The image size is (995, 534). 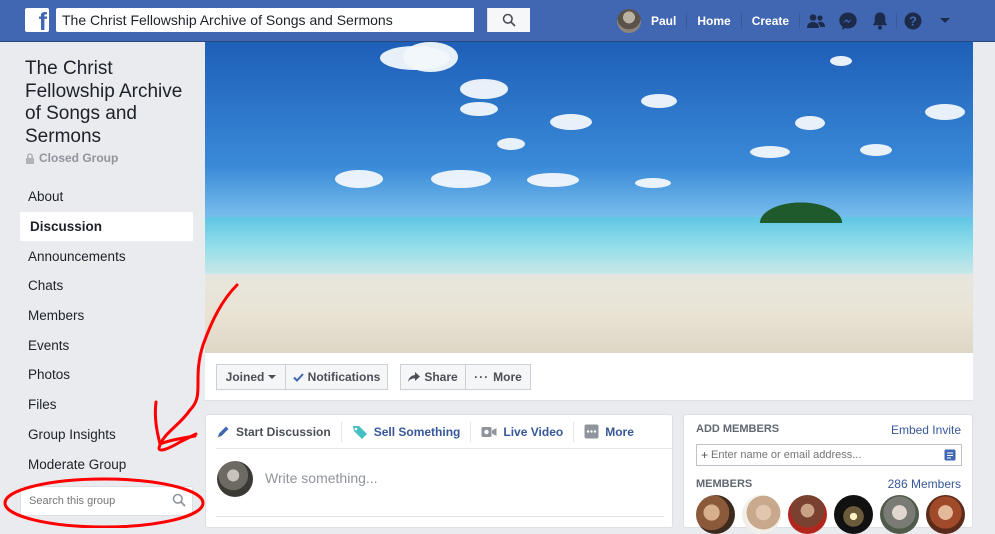 I want to click on create-link: Create, so click(x=770, y=21).